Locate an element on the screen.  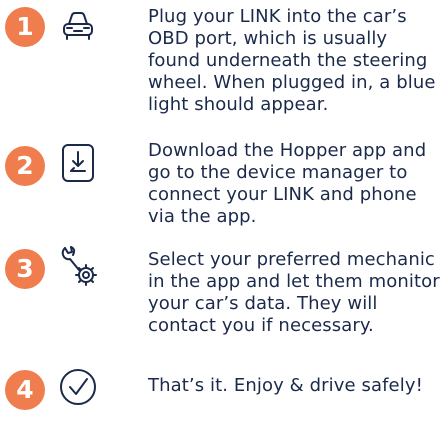
step-number-badge: 2 is located at coordinates (25, 166).